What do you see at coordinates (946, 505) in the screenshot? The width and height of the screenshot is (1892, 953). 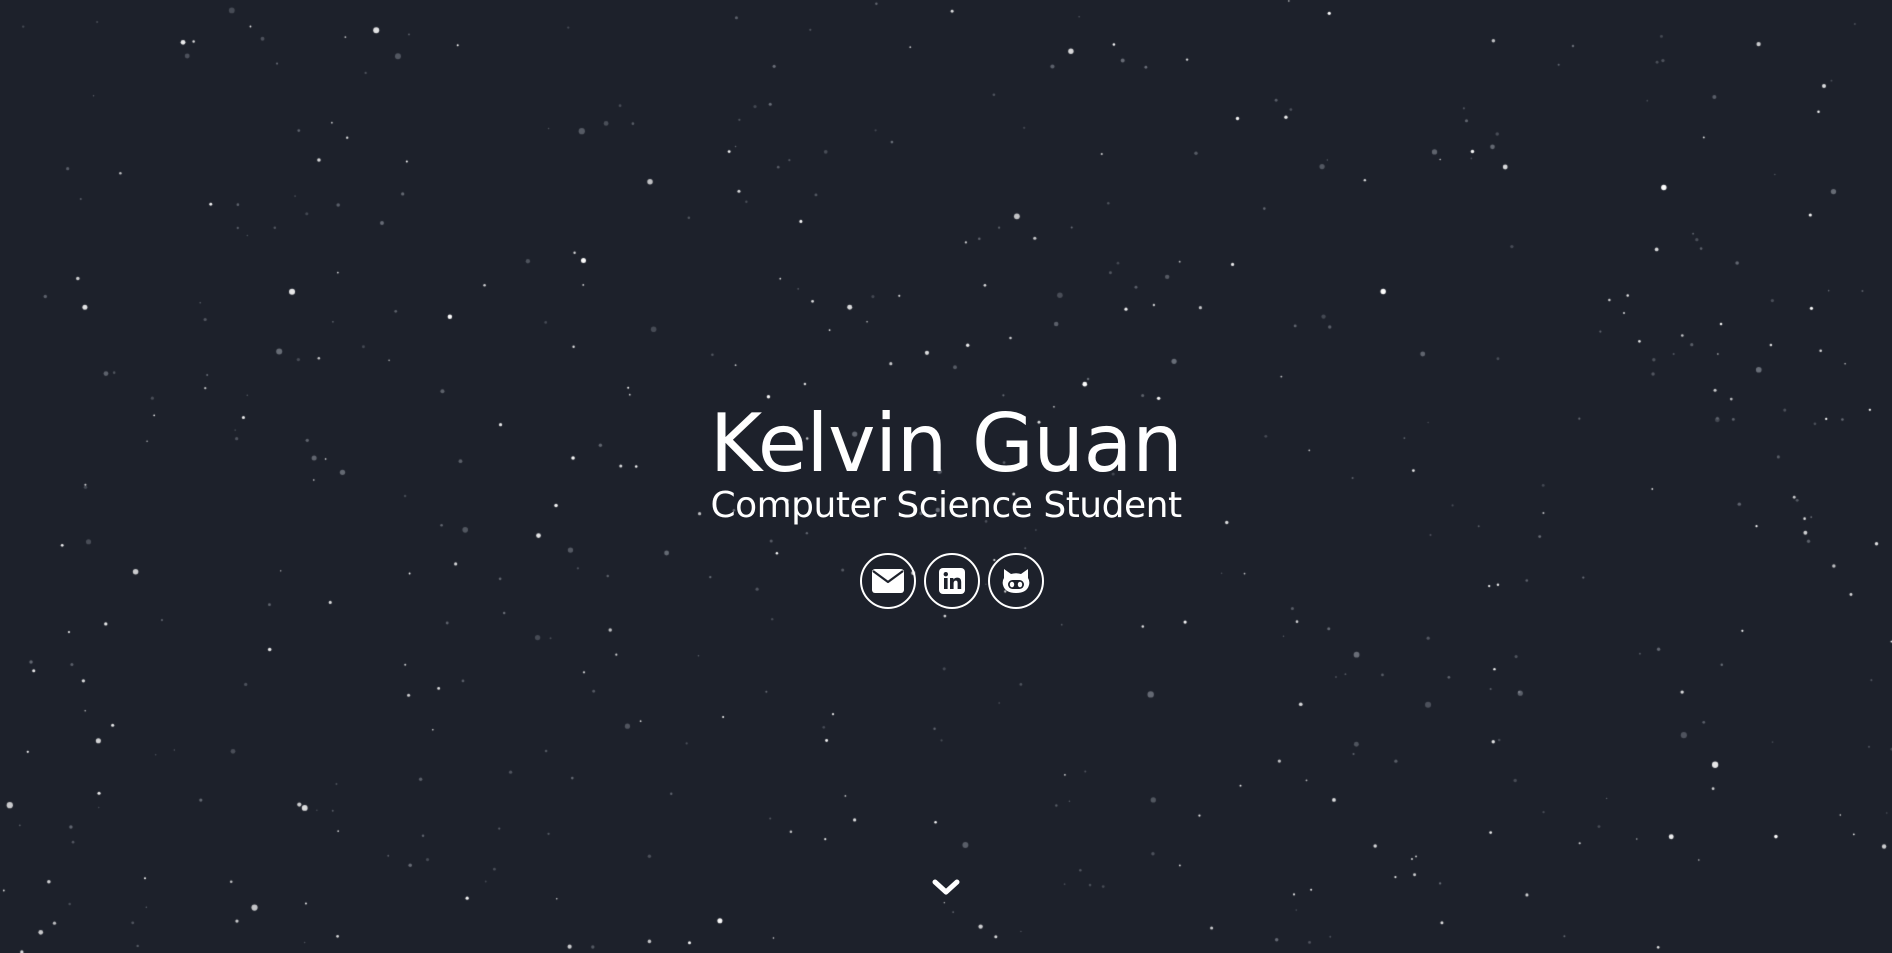 I see `page-subtitle: Computer Science Student` at bounding box center [946, 505].